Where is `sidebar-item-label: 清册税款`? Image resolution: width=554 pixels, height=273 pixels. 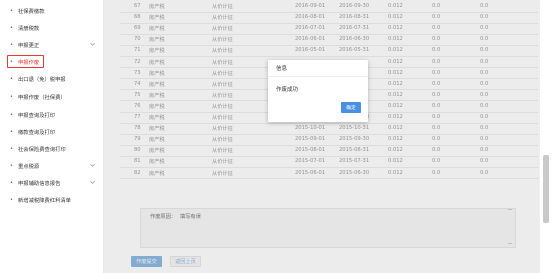 sidebar-item-label: 清册税款 is located at coordinates (29, 28).